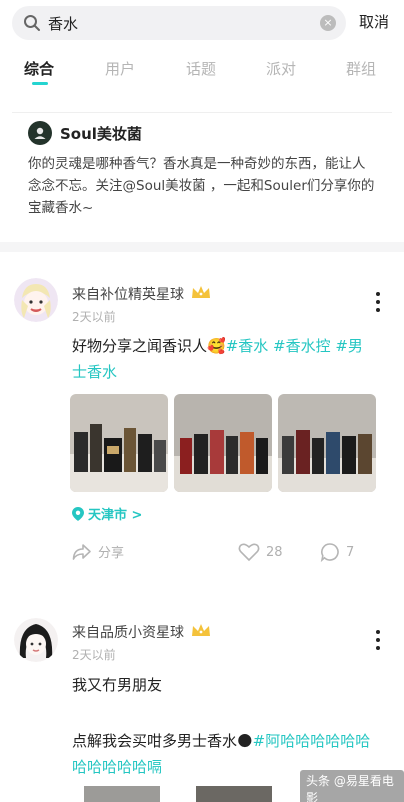 The height and width of the screenshot is (802, 404). Describe the element at coordinates (40, 83) in the screenshot. I see `tab-active-indicator` at that location.